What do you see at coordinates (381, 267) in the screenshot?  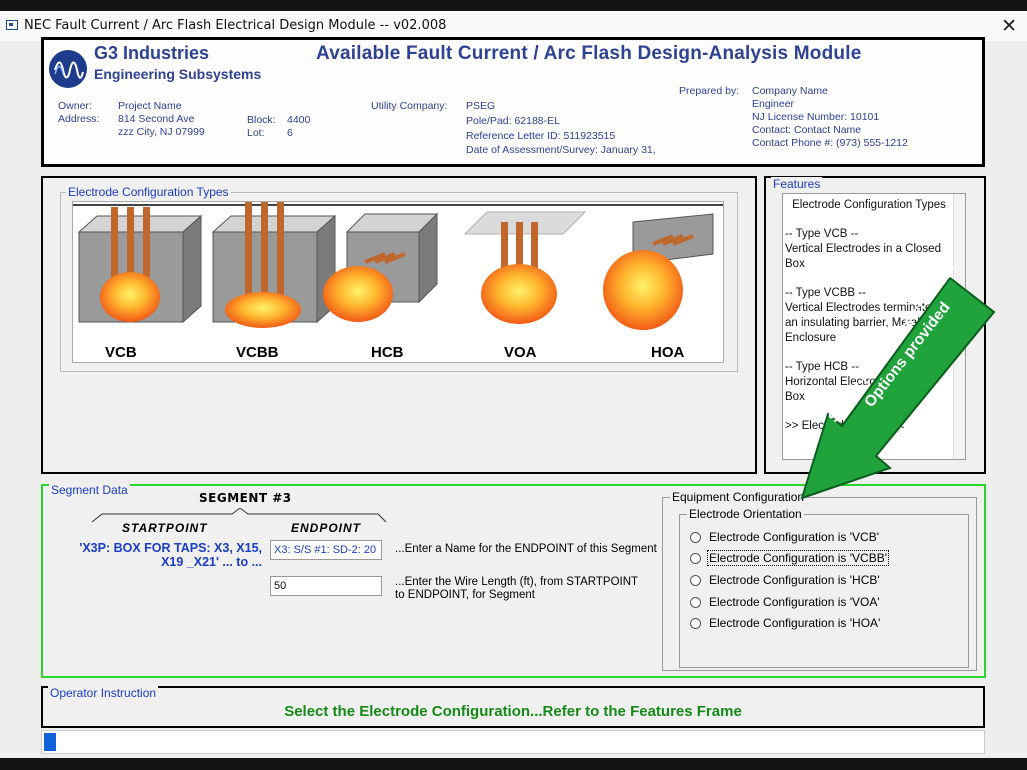 I see `hcb-drawing` at bounding box center [381, 267].